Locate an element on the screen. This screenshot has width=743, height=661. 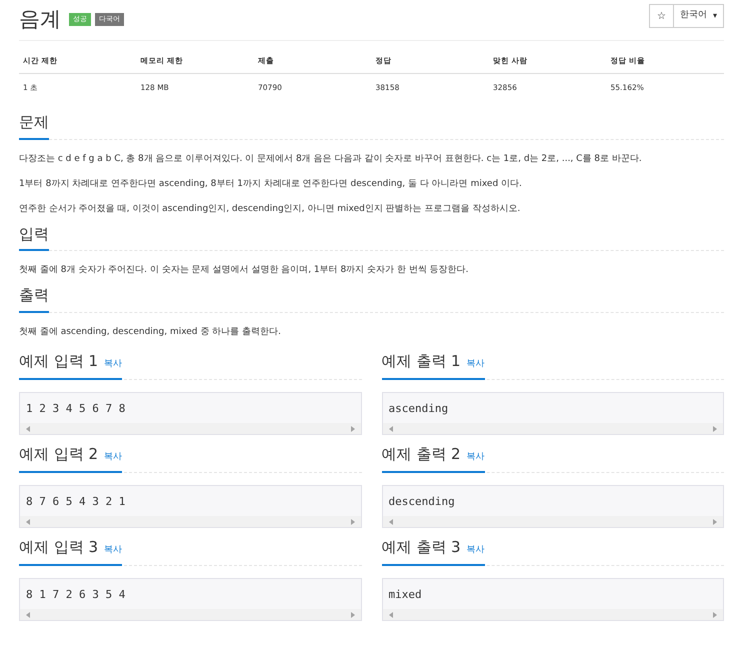
sample-code: 8 1 7 2 6 3 5 4 is located at coordinates (75, 594).